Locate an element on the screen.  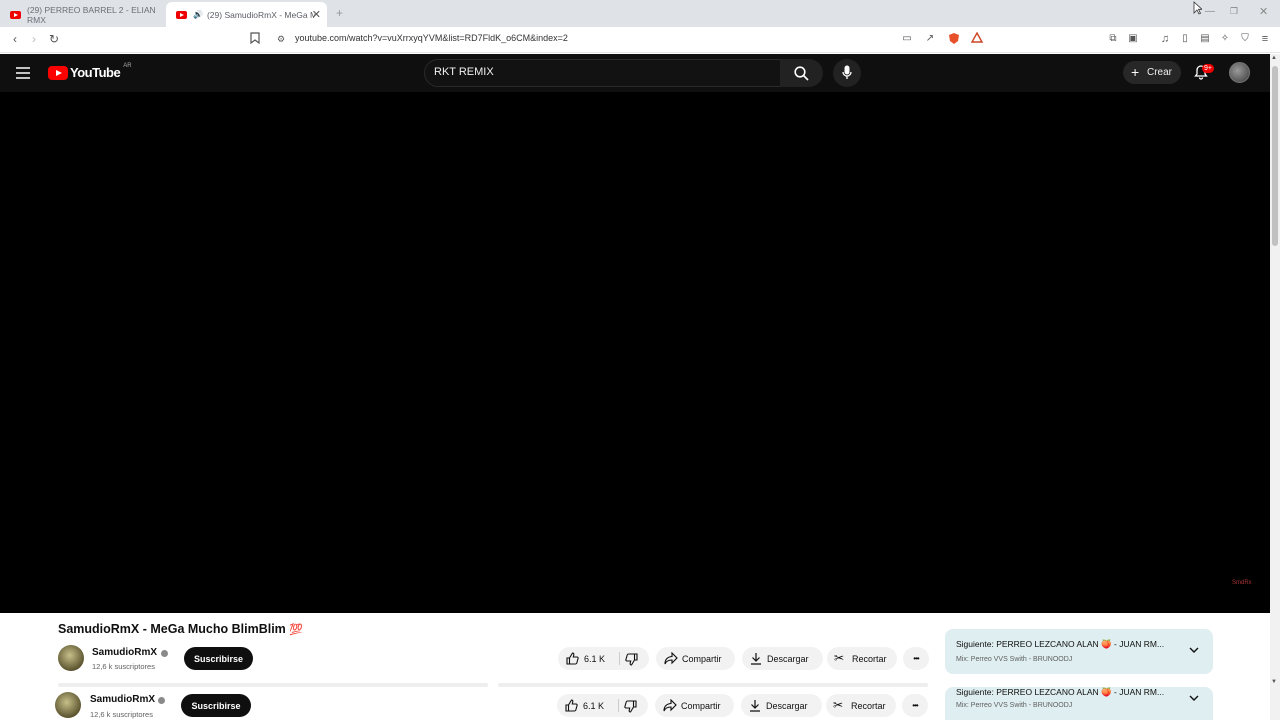
window-close-icon: ✕ is located at coordinates (1263, 11).